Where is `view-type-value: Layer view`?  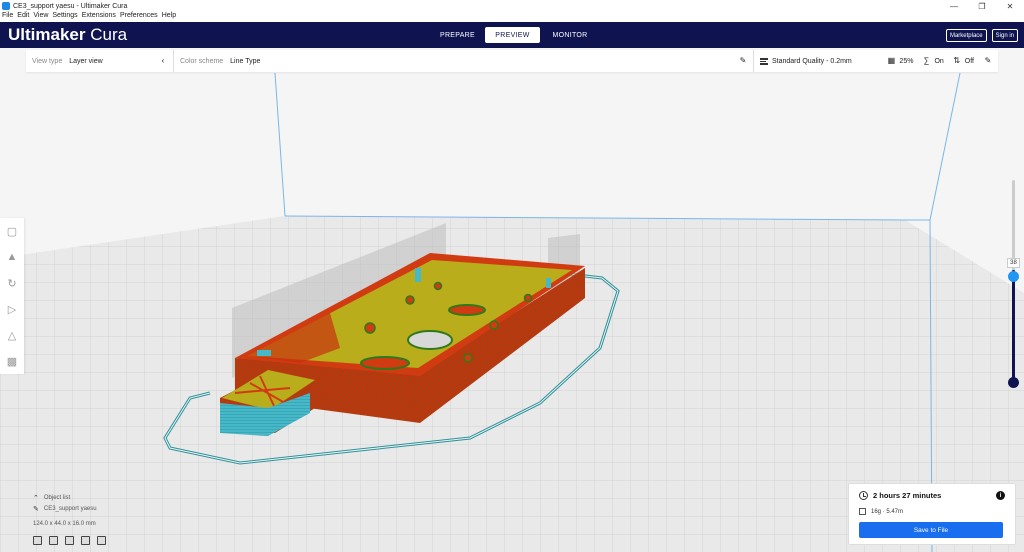 view-type-value: Layer view is located at coordinates (86, 61).